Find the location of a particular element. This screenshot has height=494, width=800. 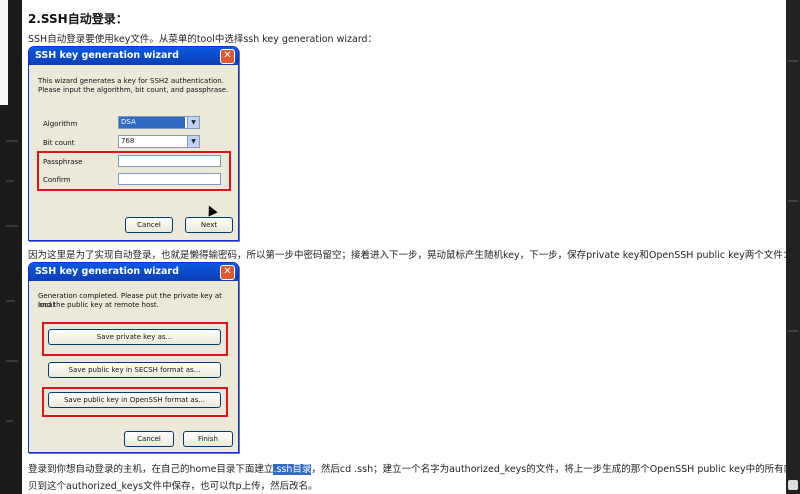

bottom-text-part1: 登录到你想自动登录的主机，在自己的home目录下面建立 is located at coordinates (151, 469).